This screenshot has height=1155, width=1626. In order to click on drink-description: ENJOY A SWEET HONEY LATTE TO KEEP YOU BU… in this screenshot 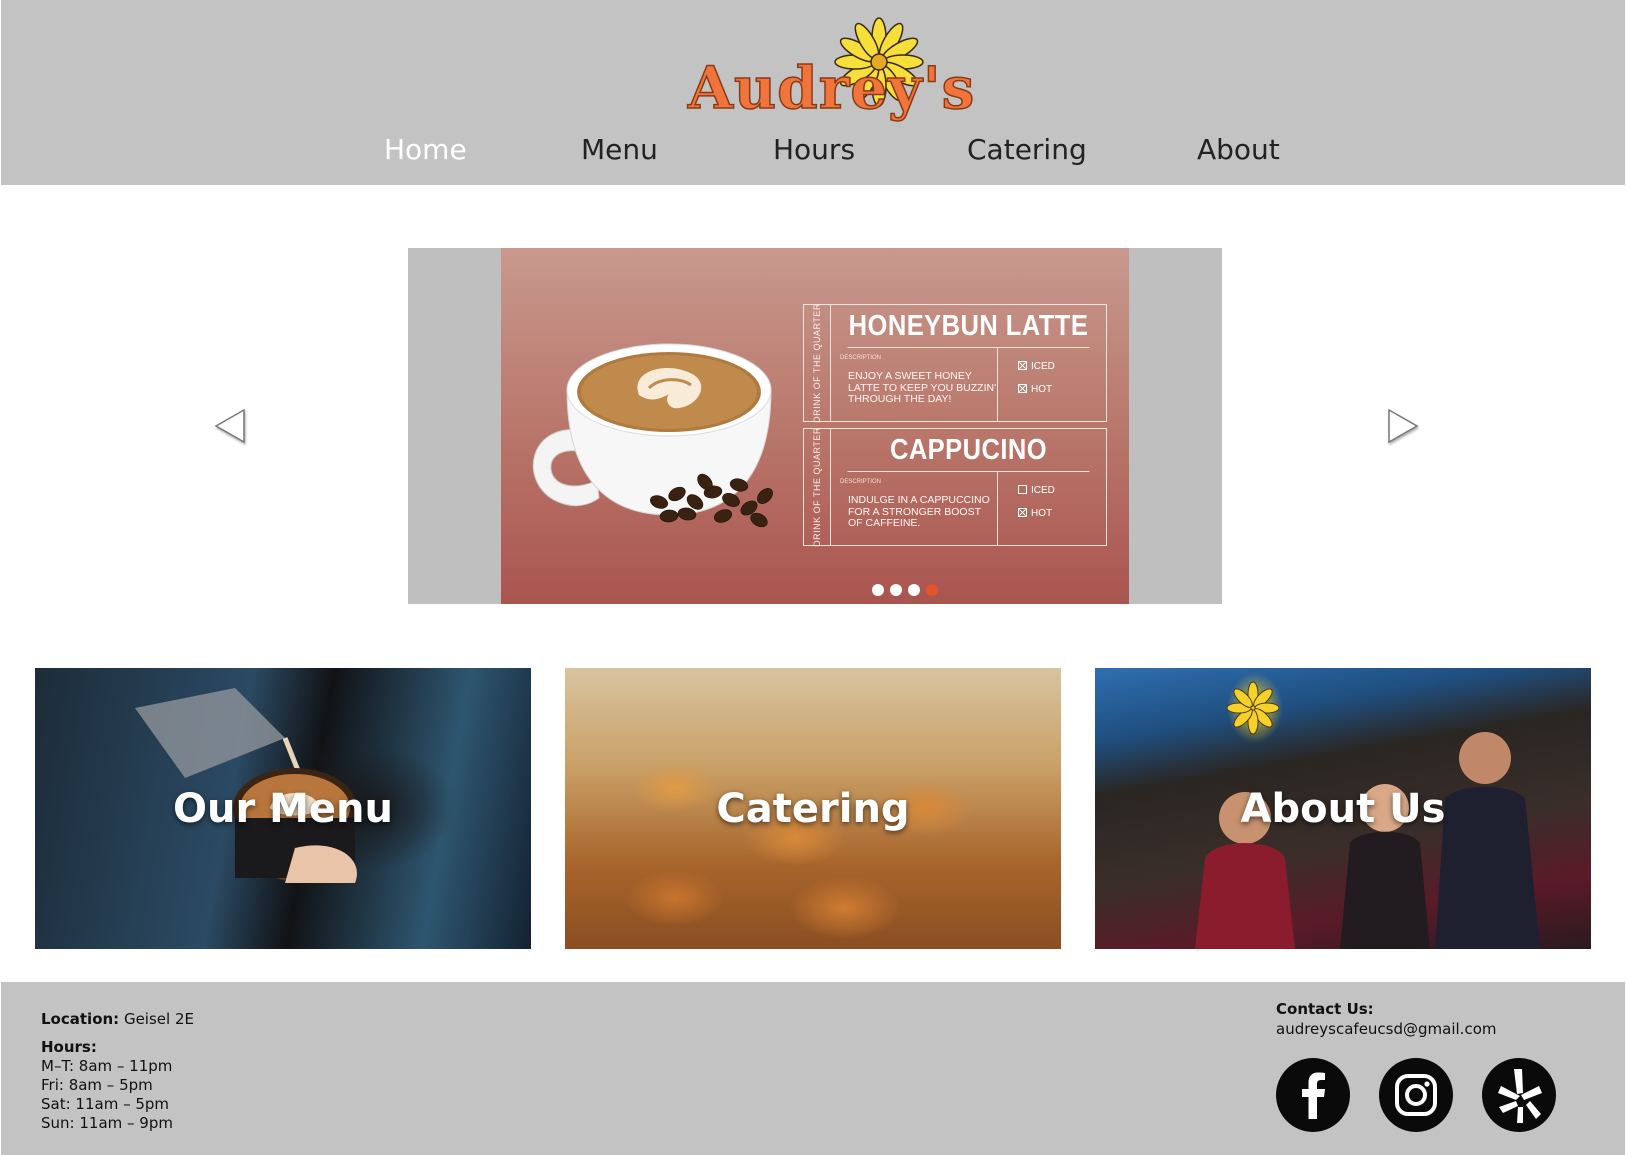, I will do `click(922, 387)`.